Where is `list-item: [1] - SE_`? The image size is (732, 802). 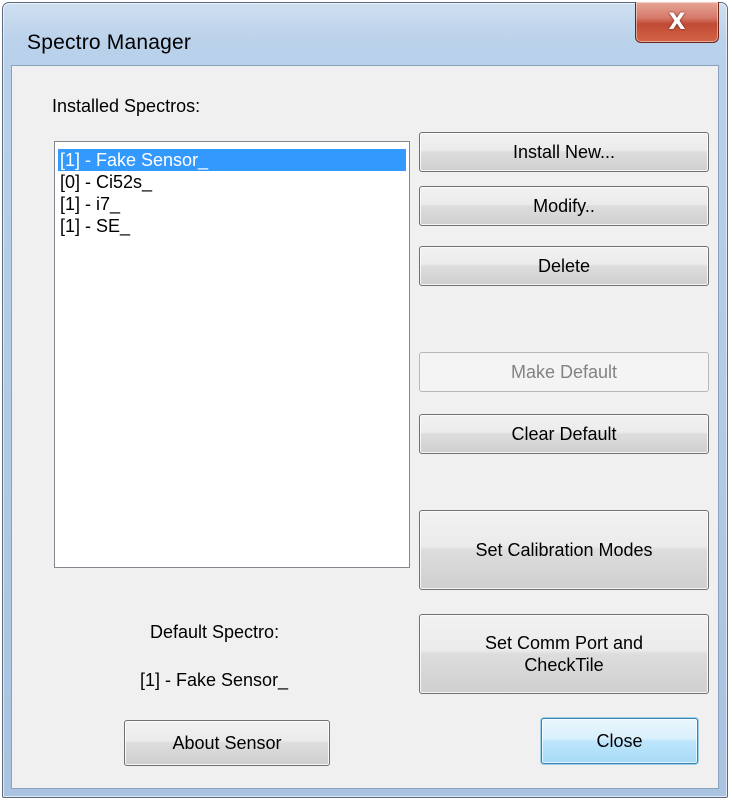
list-item: [1] - SE_ is located at coordinates (94, 226).